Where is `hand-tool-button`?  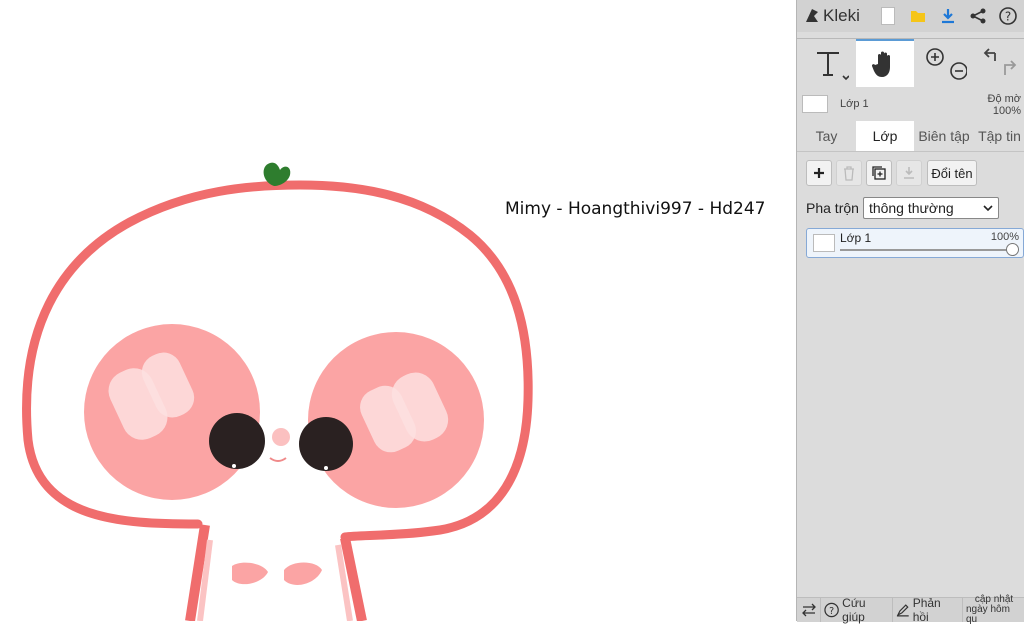 hand-tool-button is located at coordinates (885, 63).